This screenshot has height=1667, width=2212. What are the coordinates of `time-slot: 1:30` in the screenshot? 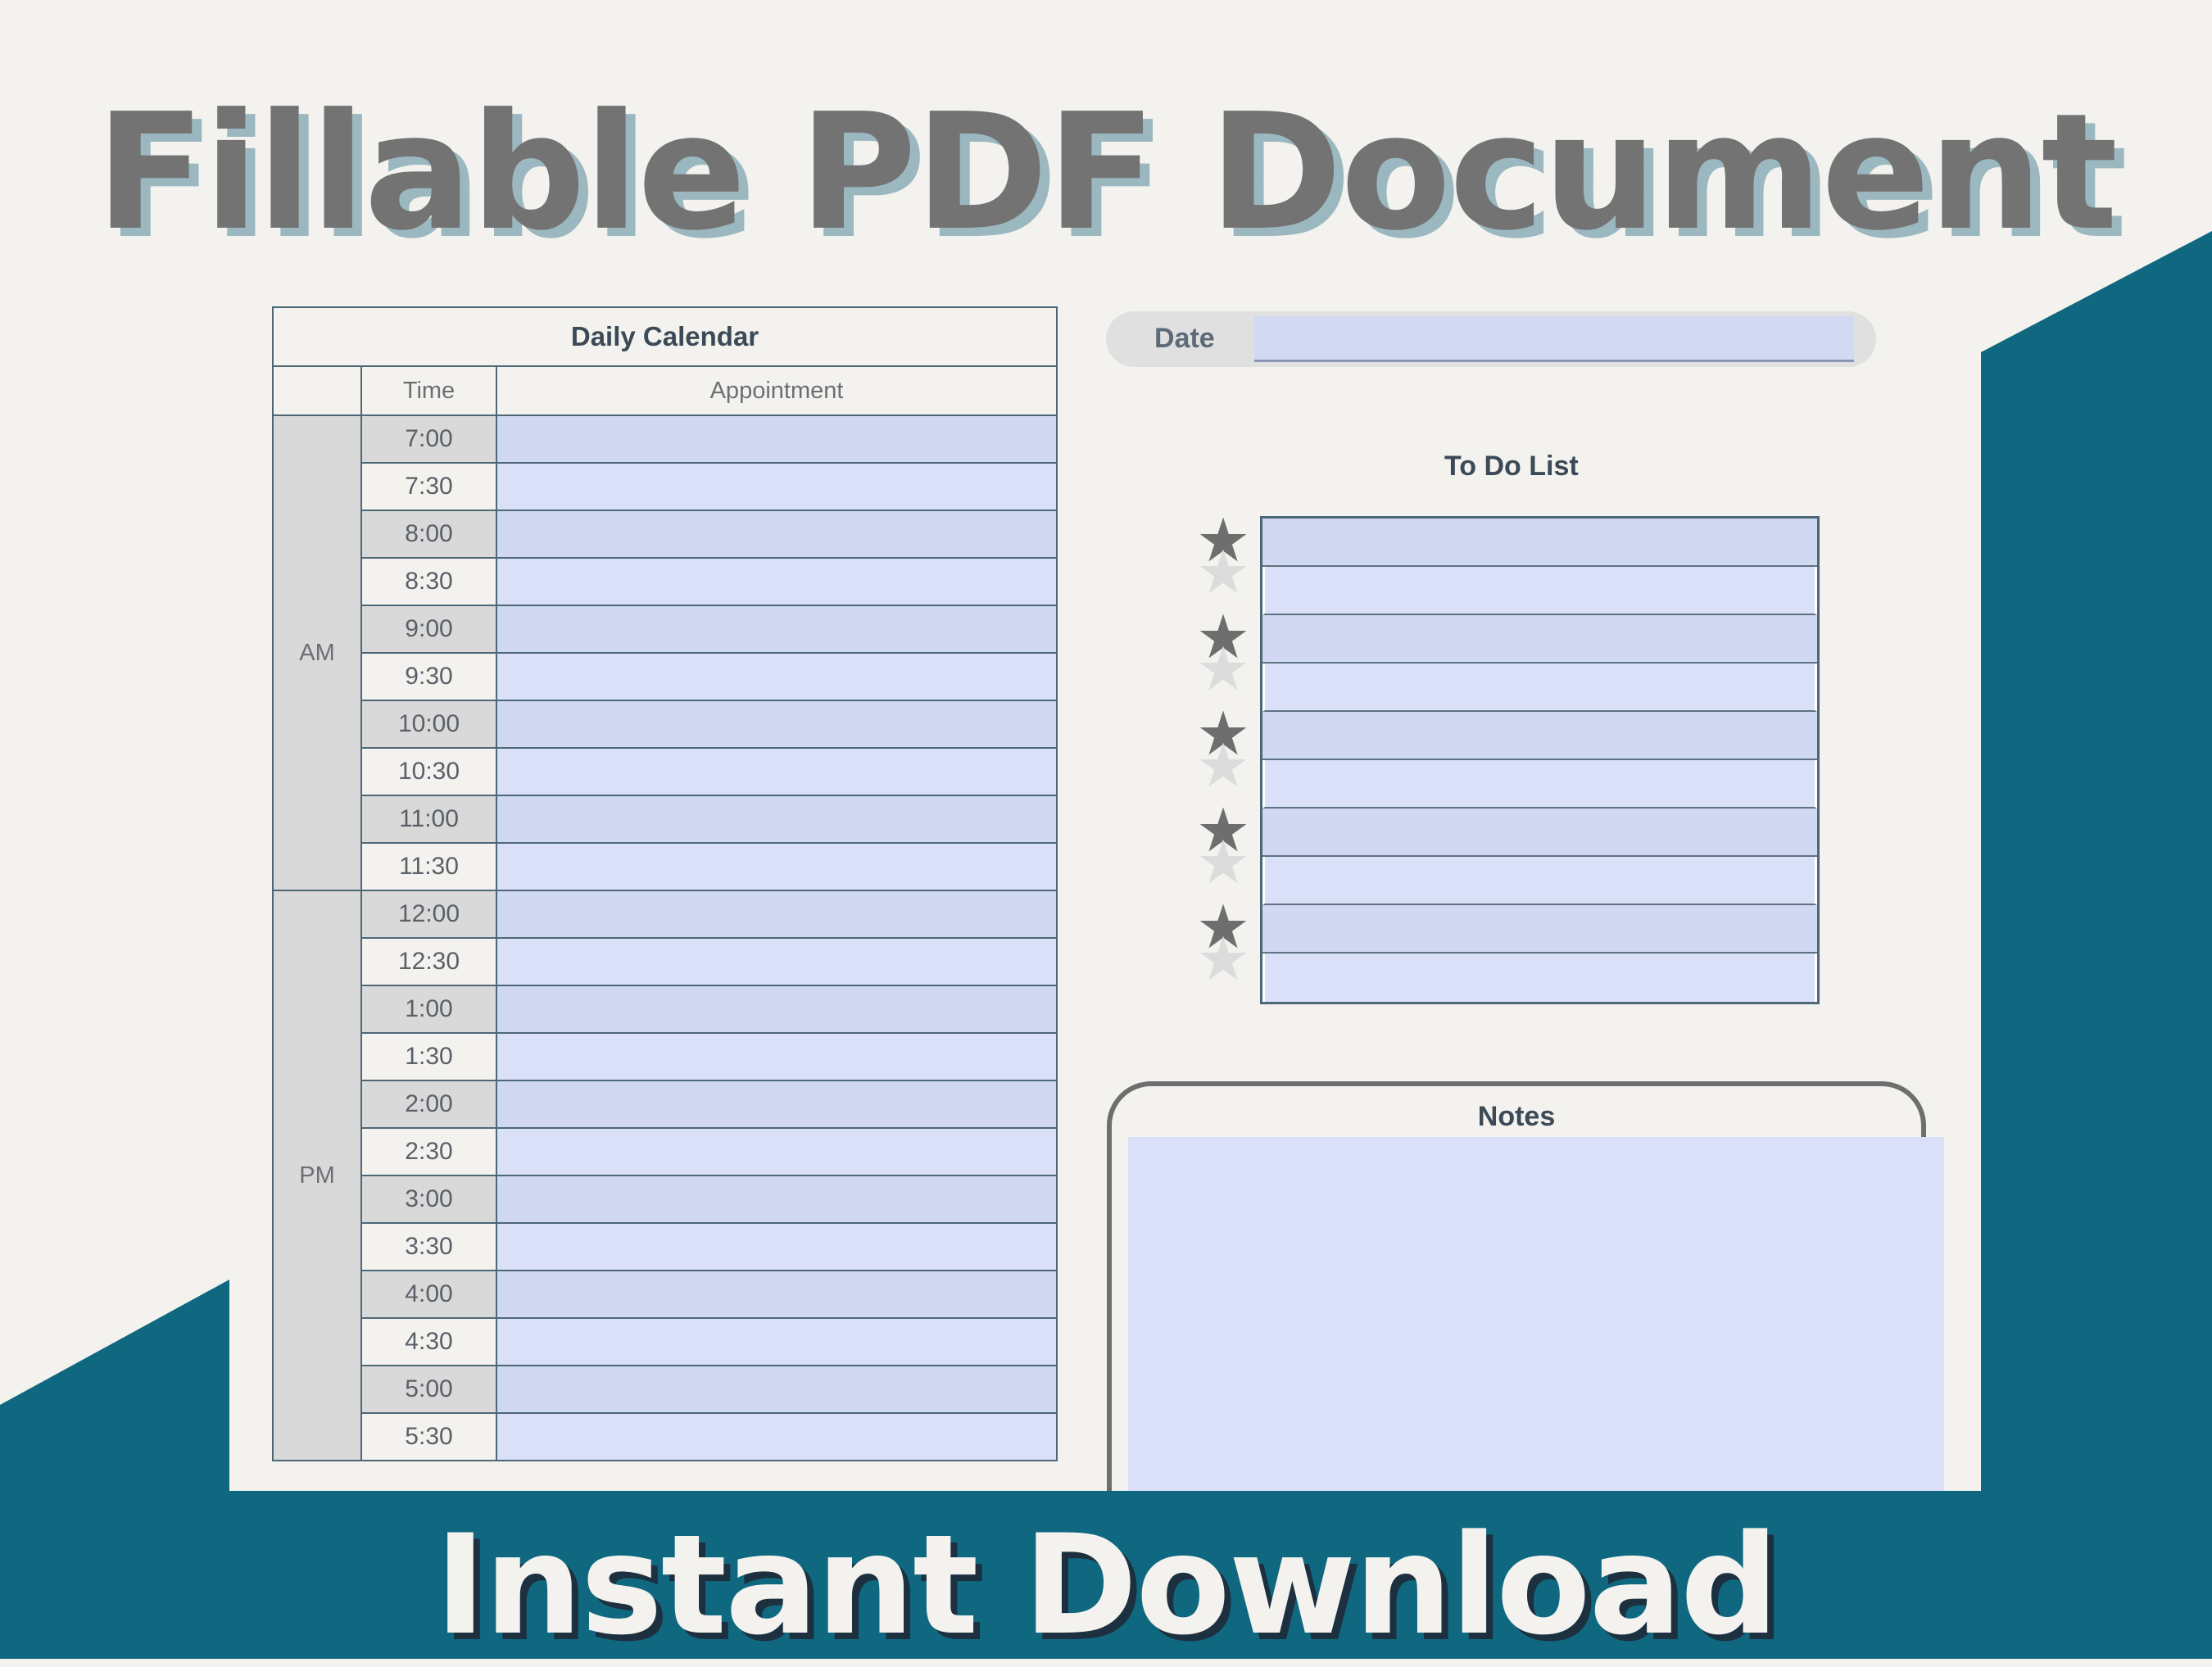 It's located at (428, 1056).